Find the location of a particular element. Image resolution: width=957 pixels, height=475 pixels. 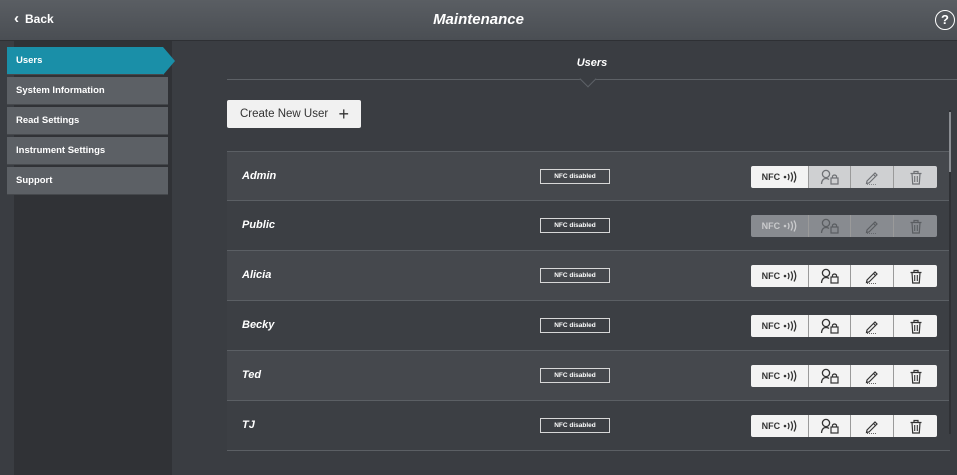

title-bar: ‹ Back Maintenance ? is located at coordinates (478, 20).